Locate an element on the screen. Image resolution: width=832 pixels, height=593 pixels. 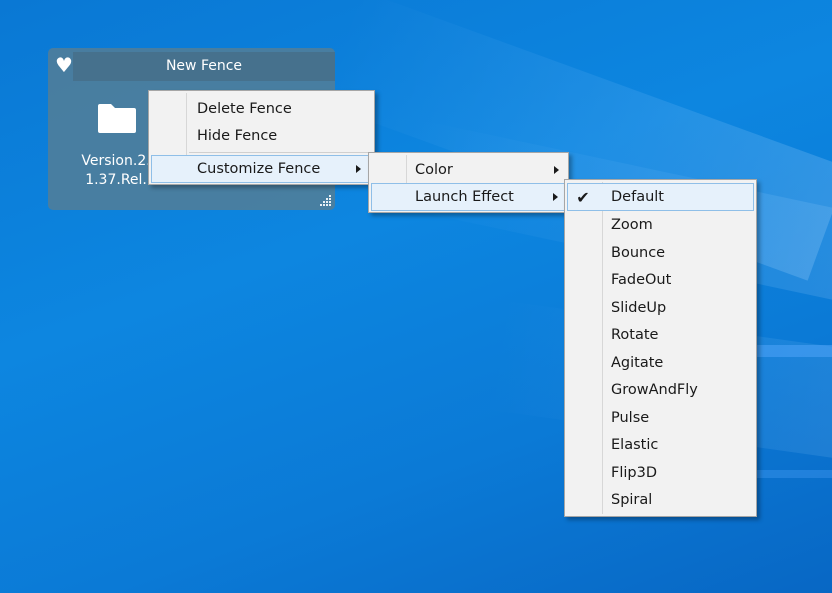
heart-icon: ♥ is located at coordinates (64, 65).